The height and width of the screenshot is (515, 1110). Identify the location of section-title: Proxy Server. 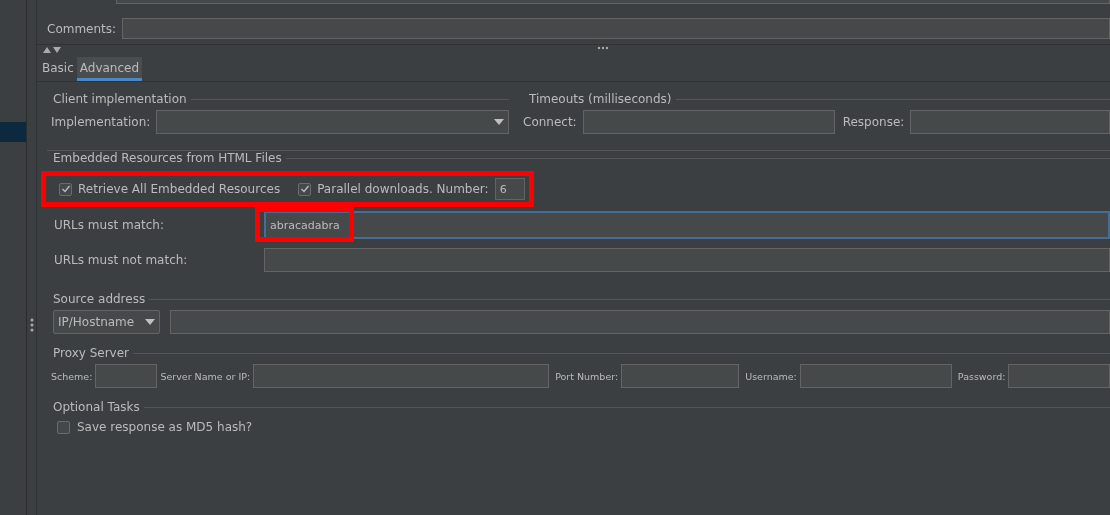
(91, 353).